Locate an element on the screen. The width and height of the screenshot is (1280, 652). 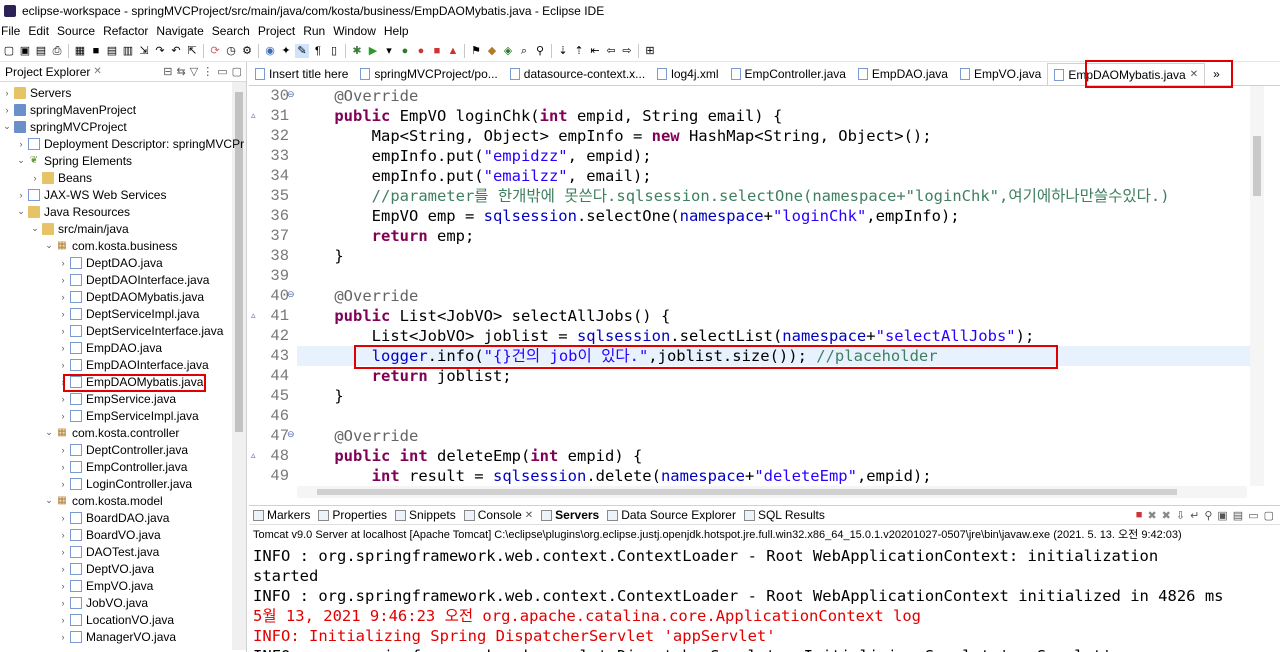
tree-item: › springMavenProject is located at coordinates (69, 109).